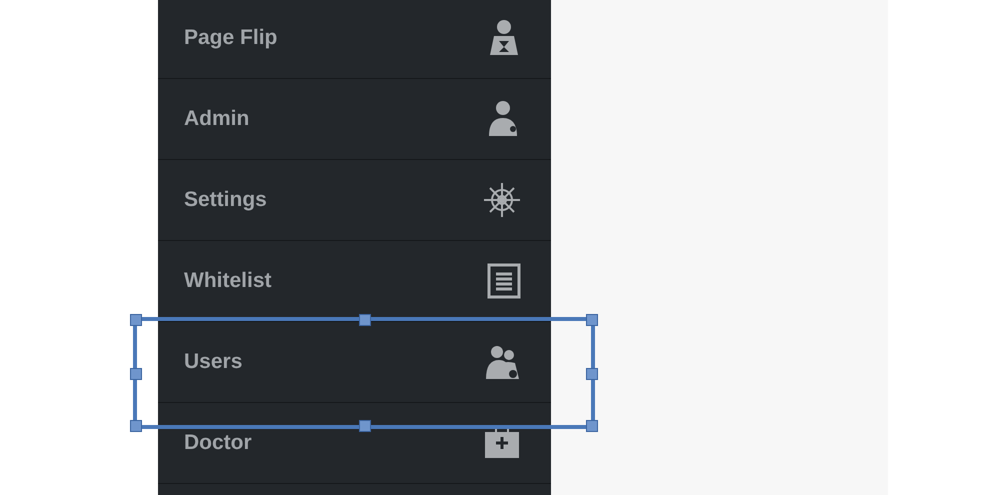 The width and height of the screenshot is (990, 495). I want to click on menu-item: Page Flip, so click(354, 39).